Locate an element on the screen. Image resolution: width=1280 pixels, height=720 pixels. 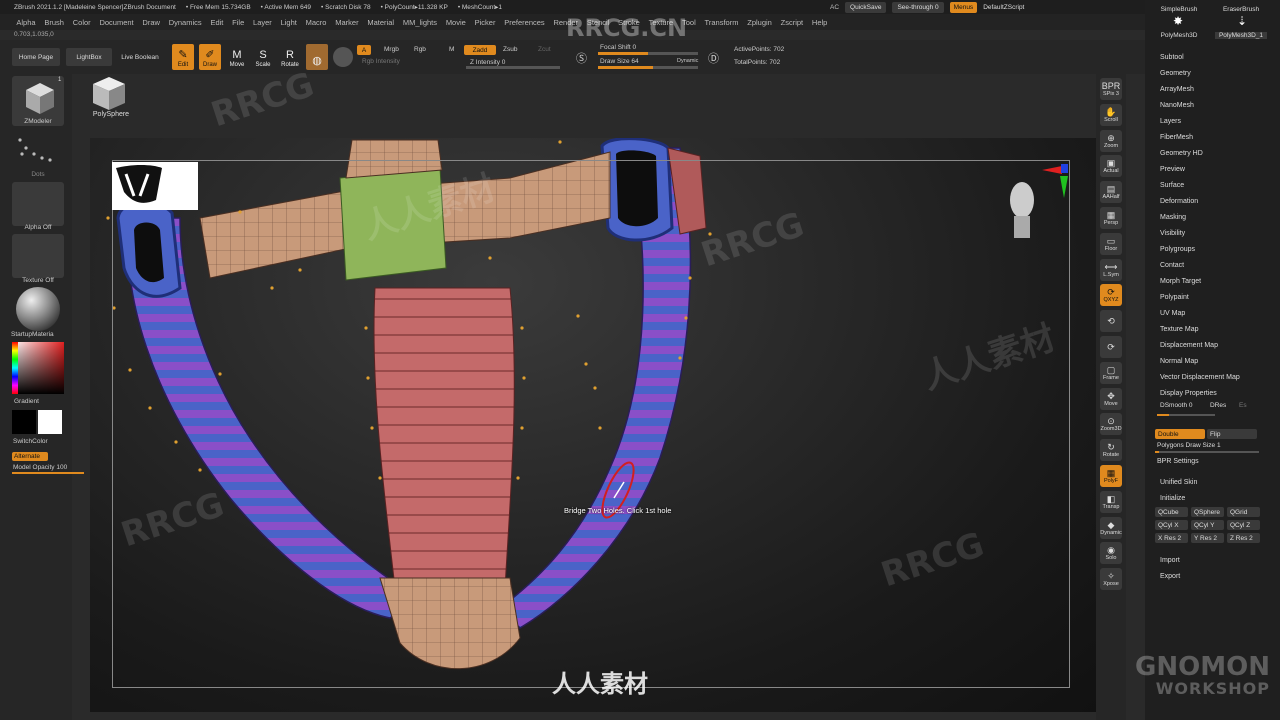
ac-label: AC is located at coordinates (834, 7).